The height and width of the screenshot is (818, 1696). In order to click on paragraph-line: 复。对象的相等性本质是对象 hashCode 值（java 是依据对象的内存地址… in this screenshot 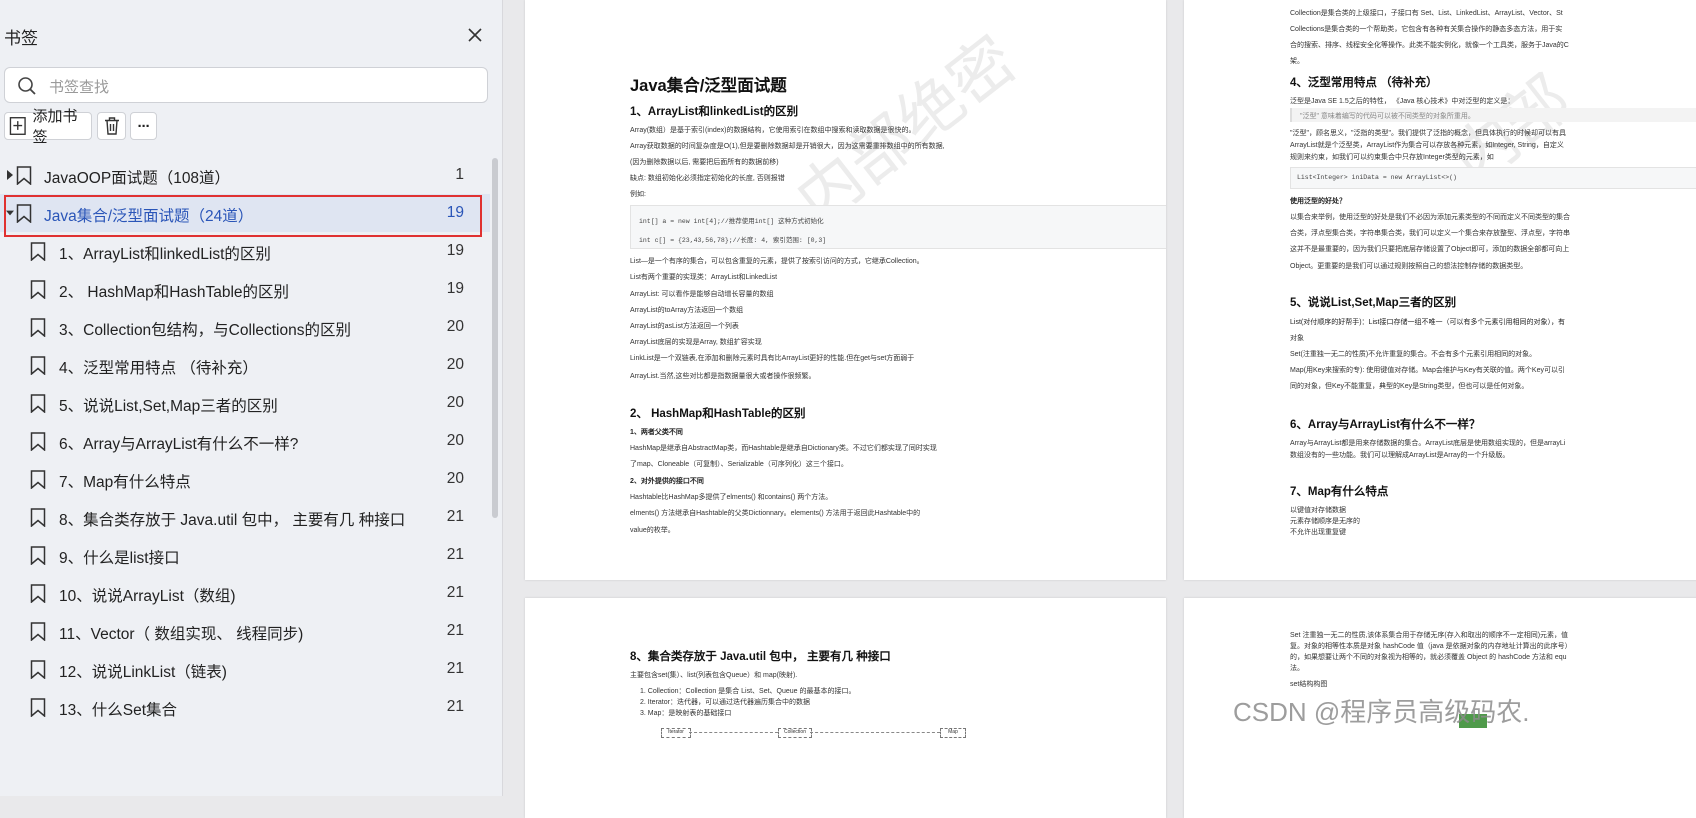, I will do `click(1431, 646)`.